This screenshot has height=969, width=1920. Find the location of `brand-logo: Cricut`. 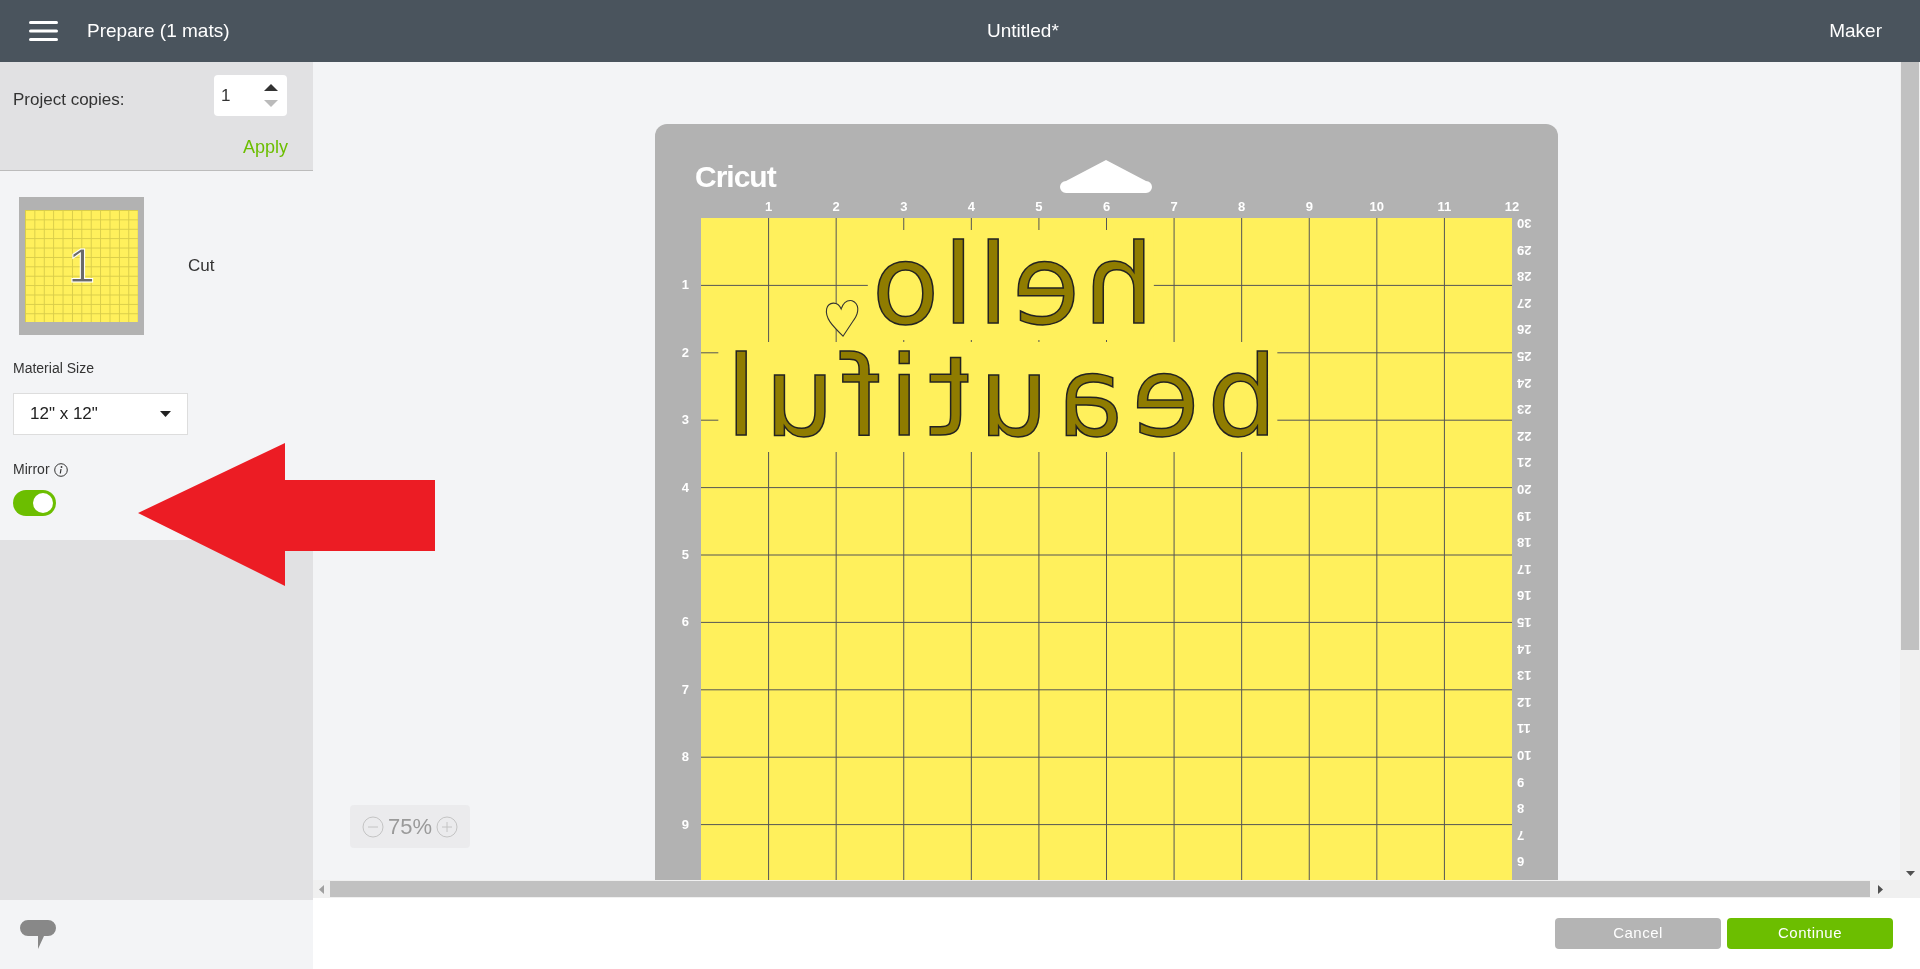

brand-logo: Cricut is located at coordinates (735, 177).